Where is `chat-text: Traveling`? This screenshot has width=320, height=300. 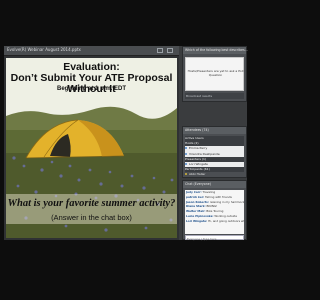
chat-text: Traveling is located at coordinates (208, 192).